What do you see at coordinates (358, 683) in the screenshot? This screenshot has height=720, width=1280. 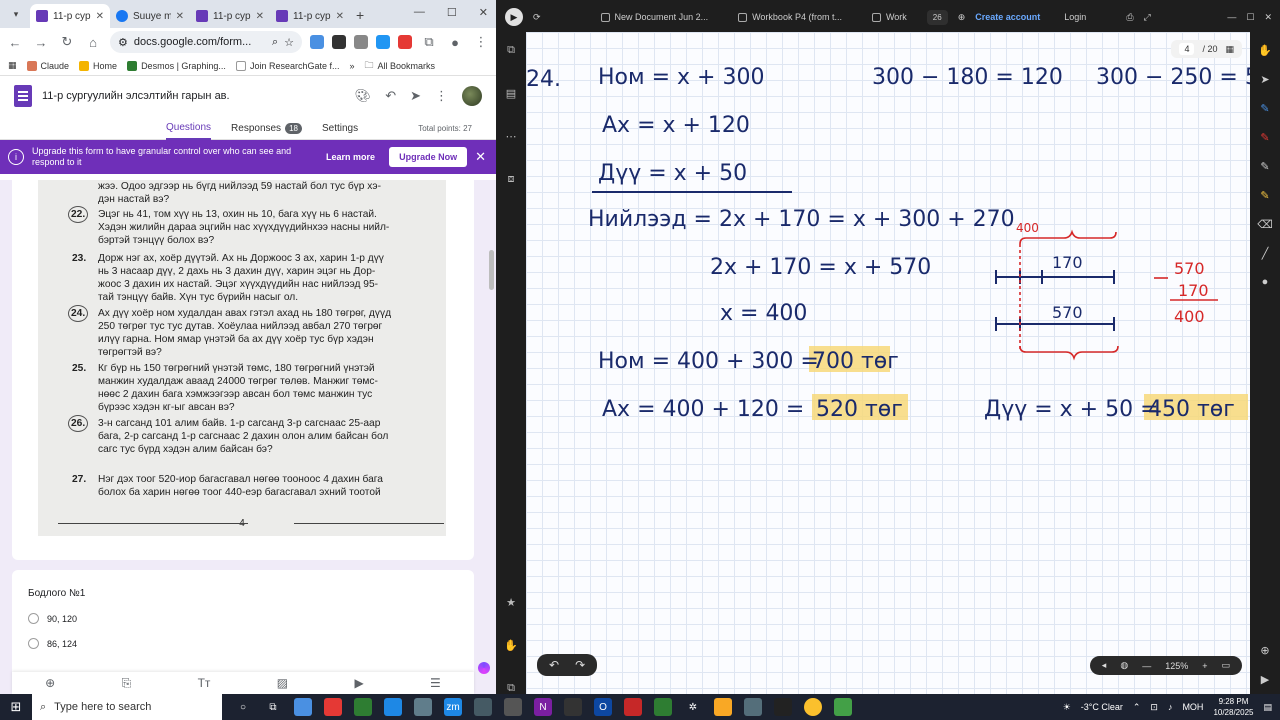 I see `add-video-icon: ▶` at bounding box center [358, 683].